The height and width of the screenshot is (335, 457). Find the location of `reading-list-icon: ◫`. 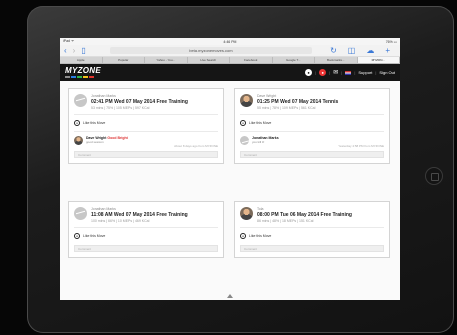

reading-list-icon: ◫ is located at coordinates (352, 50).